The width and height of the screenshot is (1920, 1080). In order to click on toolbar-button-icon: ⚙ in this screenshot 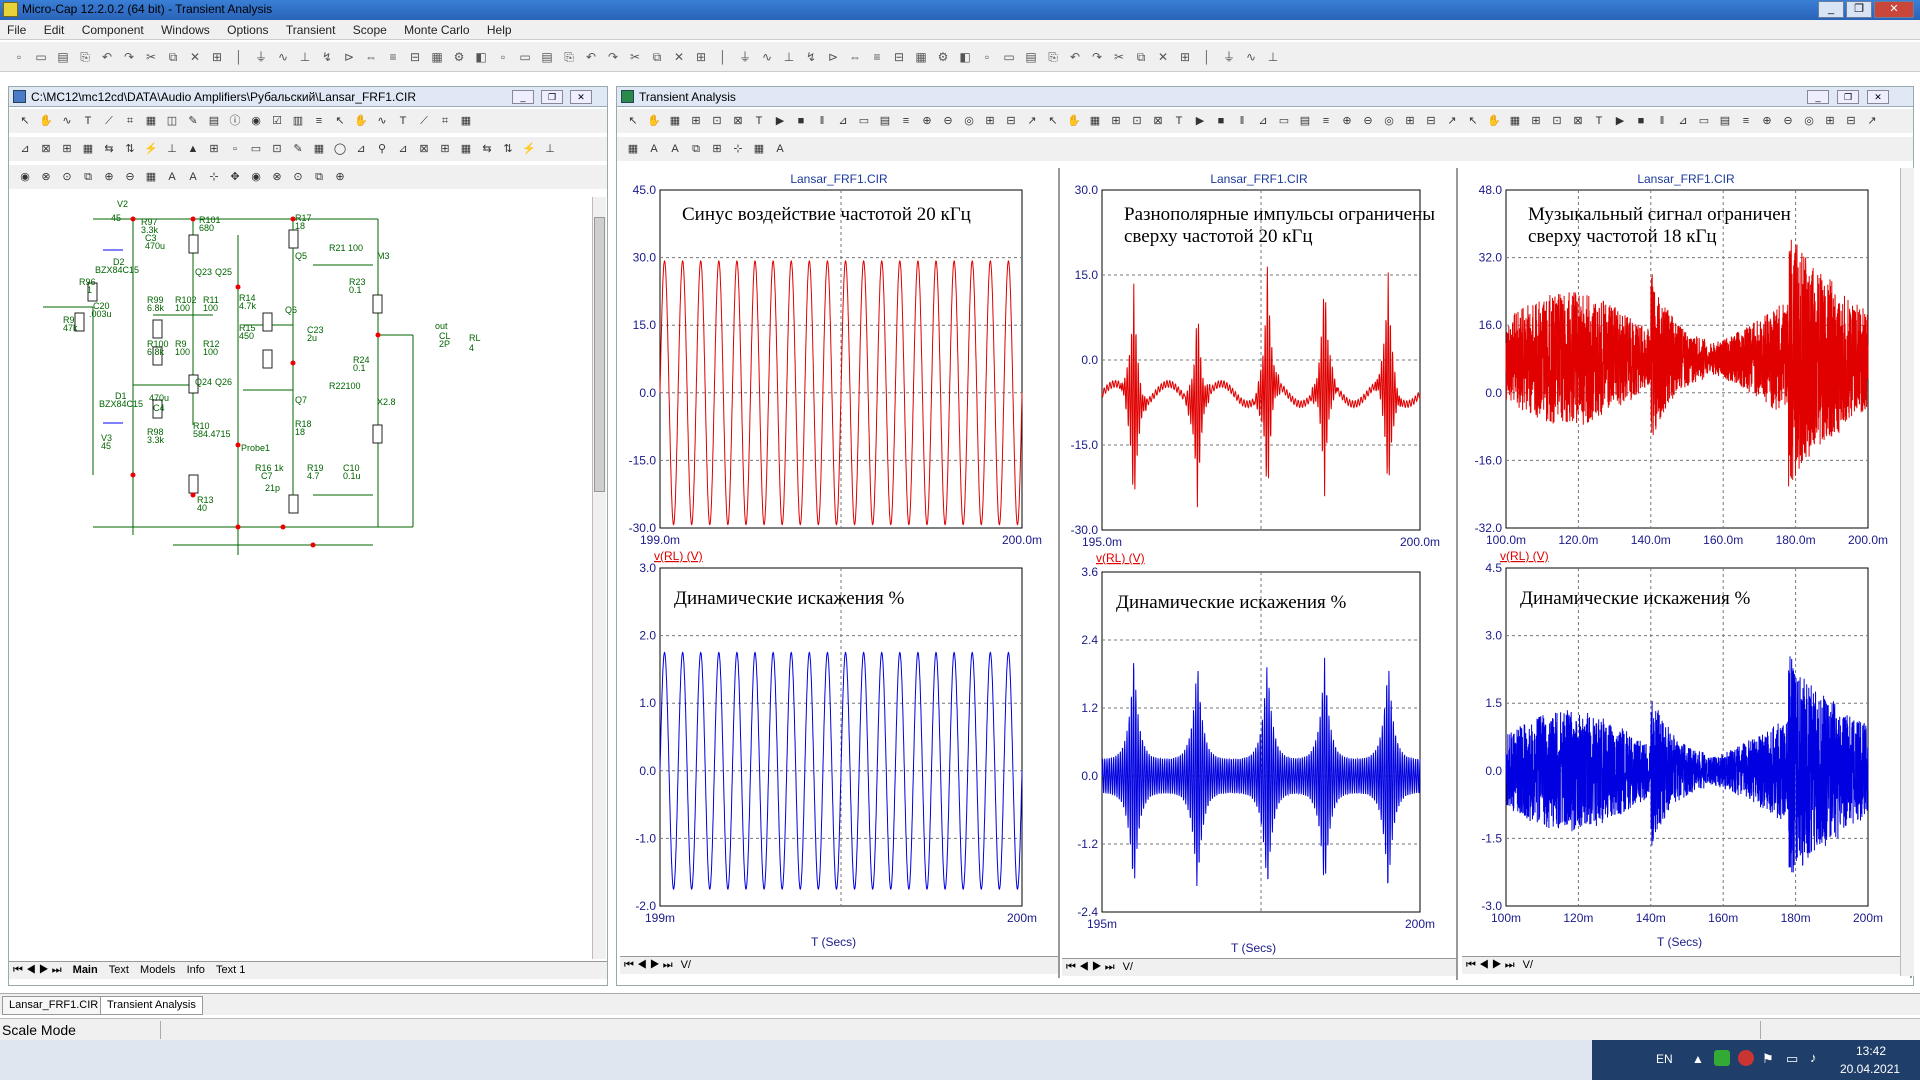, I will do `click(943, 57)`.